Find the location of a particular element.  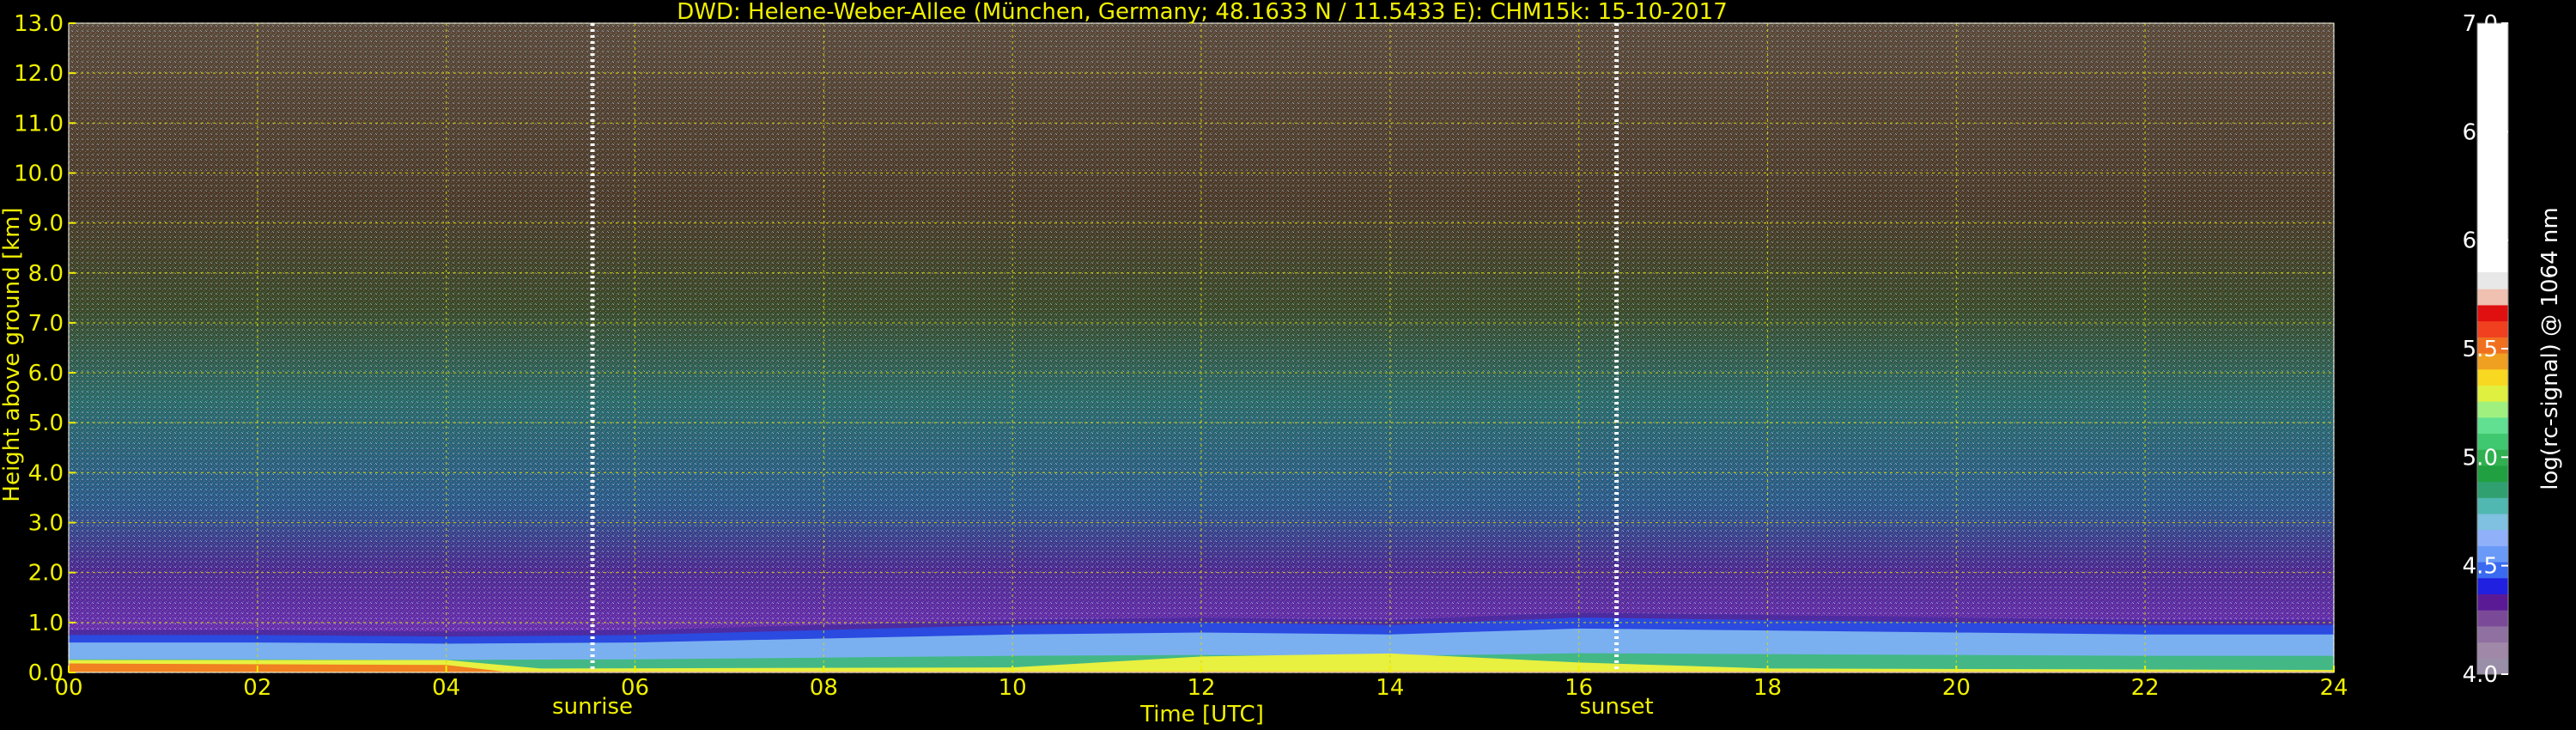

y-tick-label: 0.0 is located at coordinates (46, 673).